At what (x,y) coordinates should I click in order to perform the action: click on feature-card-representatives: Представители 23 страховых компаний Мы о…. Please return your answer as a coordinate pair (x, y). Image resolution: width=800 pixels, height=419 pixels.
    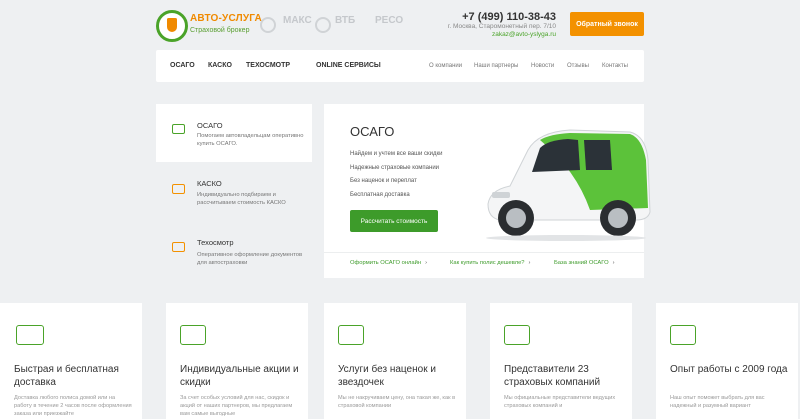
    Looking at the image, I should click on (561, 361).